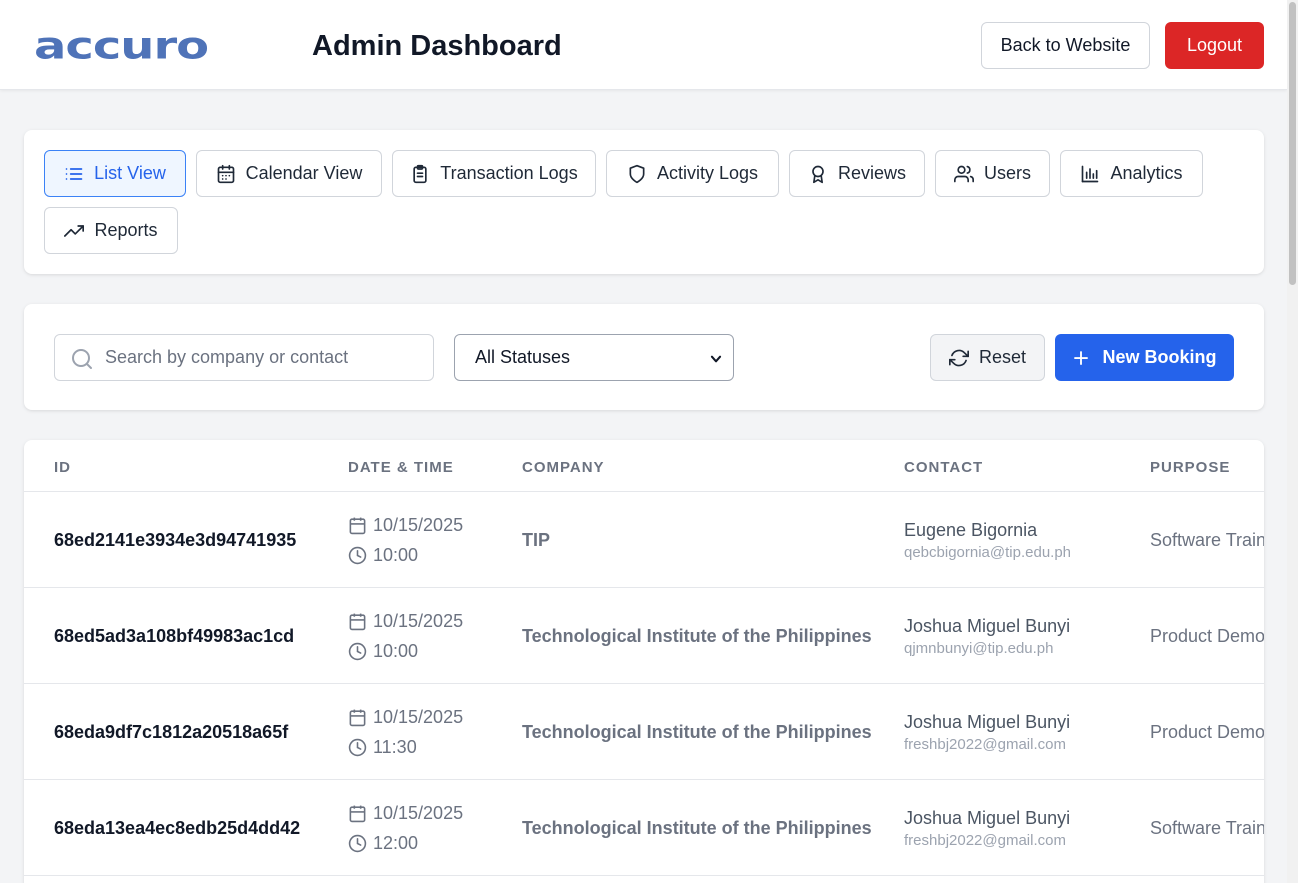 Image resolution: width=1298 pixels, height=883 pixels. I want to click on accuro-logo: accuro, so click(121, 46).